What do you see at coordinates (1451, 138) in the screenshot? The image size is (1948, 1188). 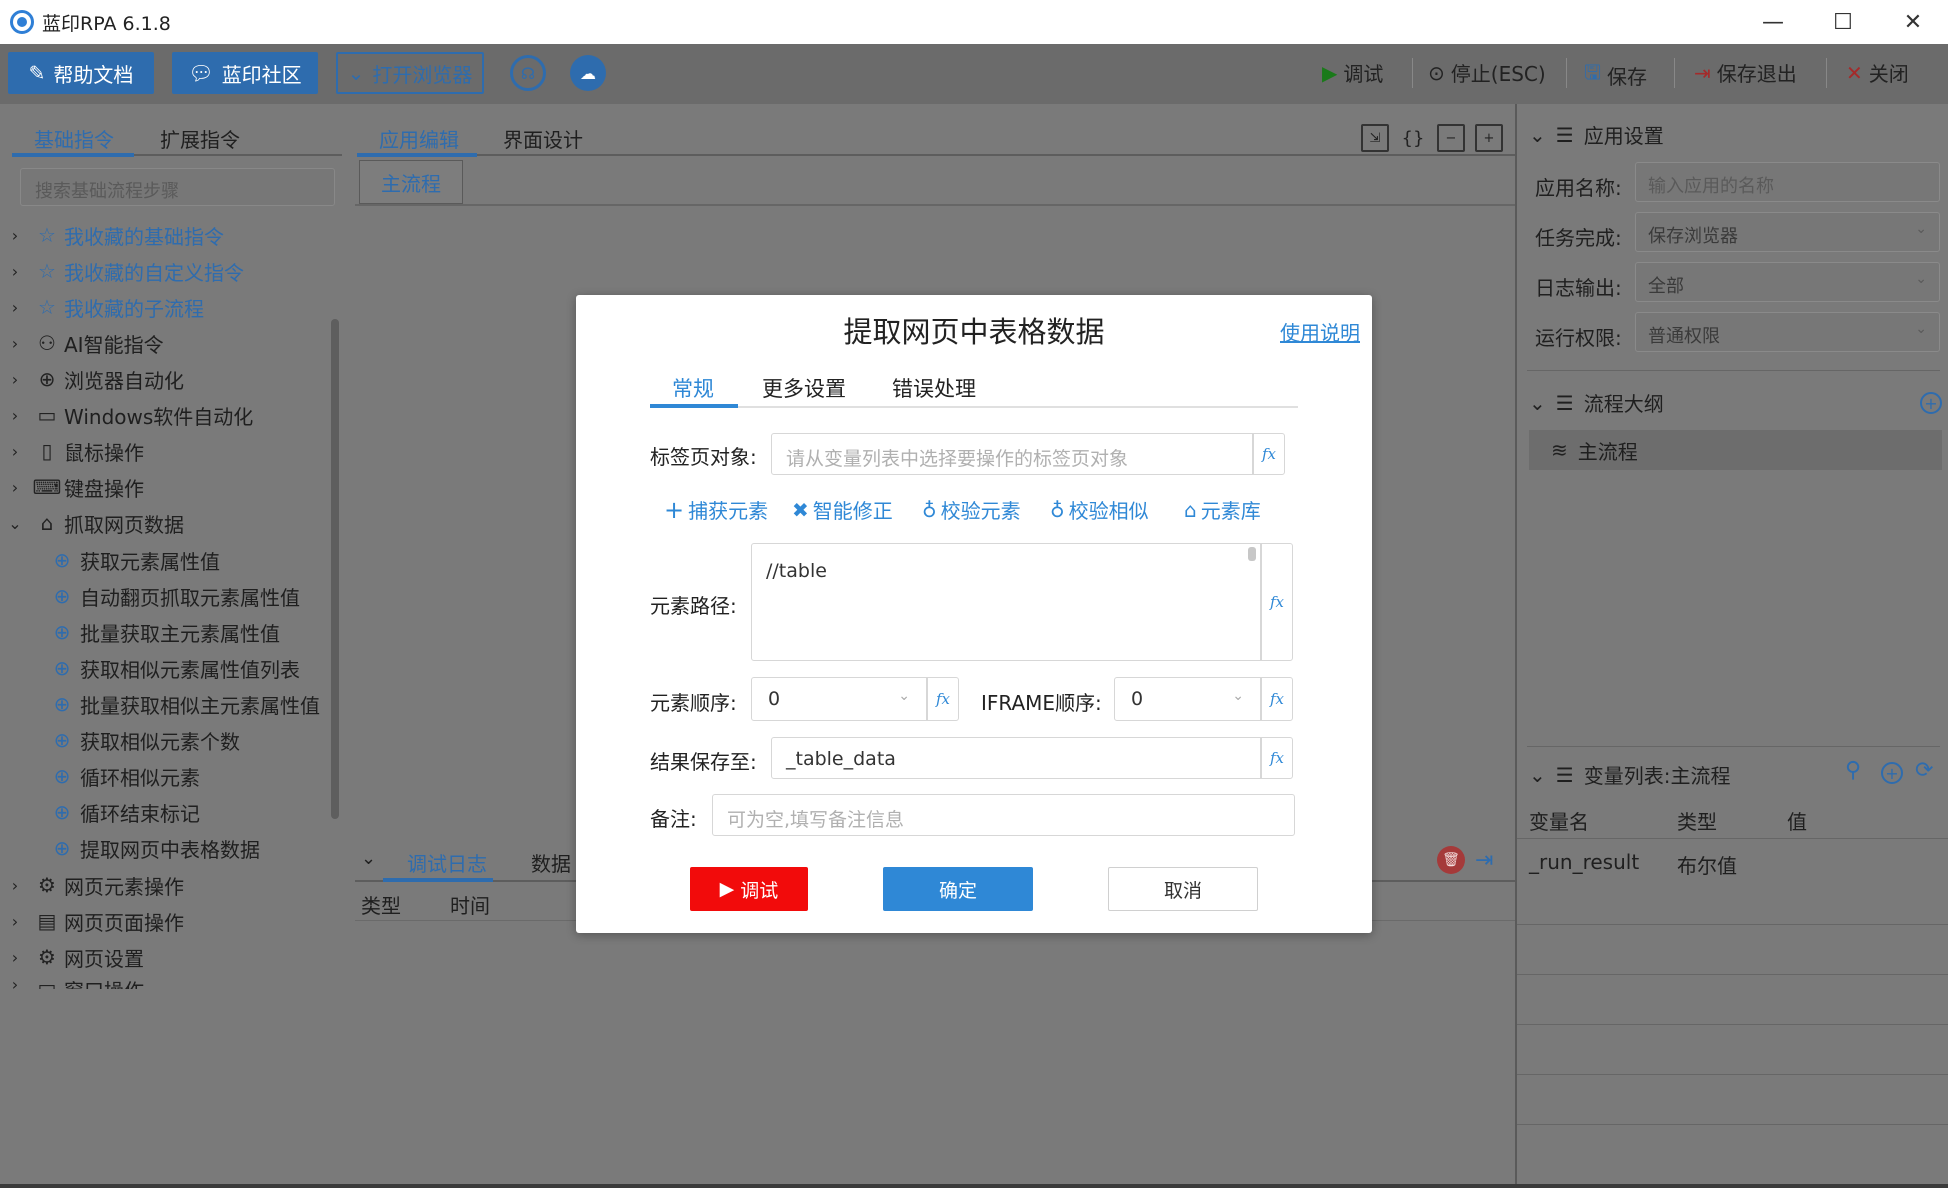 I see `collapse-icon: −` at bounding box center [1451, 138].